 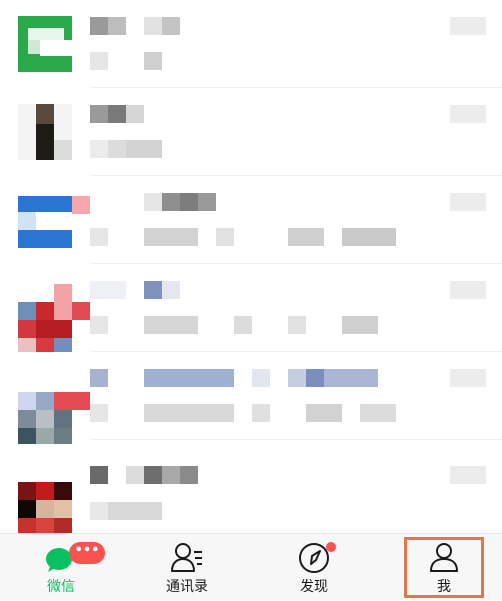 What do you see at coordinates (187, 587) in the screenshot?
I see `tab-label: 通讯录` at bounding box center [187, 587].